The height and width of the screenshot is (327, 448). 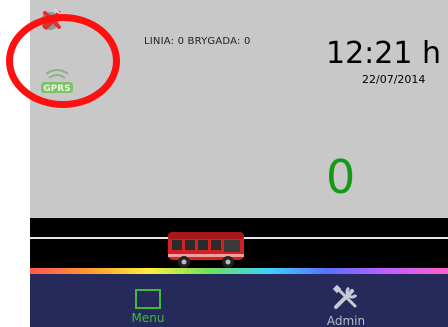 I want to click on menu-square-icon, so click(x=148, y=299).